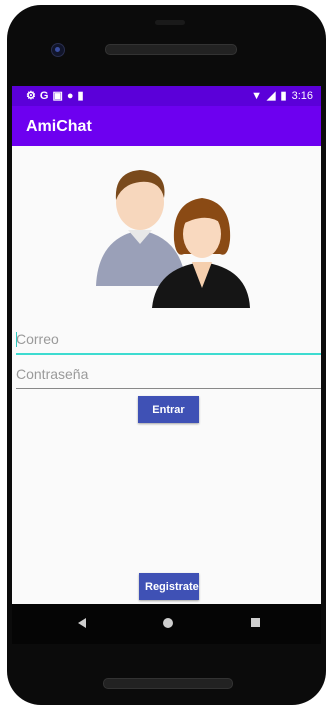  What do you see at coordinates (80, 96) in the screenshot?
I see `sd-card-icon: ▮` at bounding box center [80, 96].